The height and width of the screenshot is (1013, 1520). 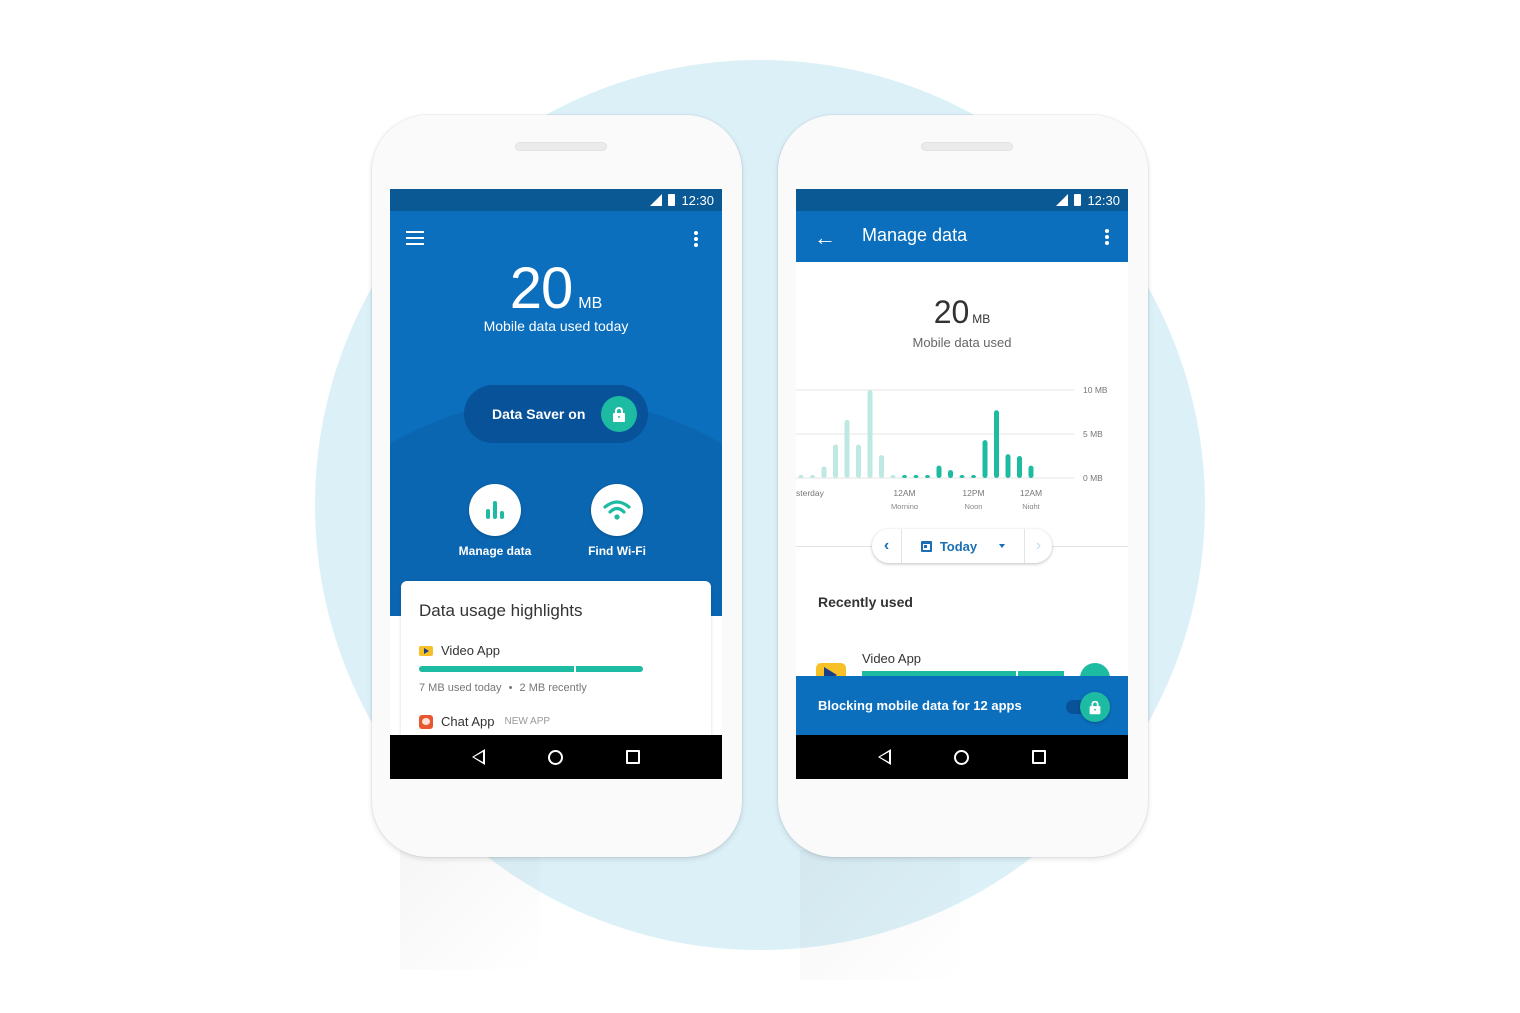 I want to click on x-tick-label: 12AM, so click(x=1031, y=493).